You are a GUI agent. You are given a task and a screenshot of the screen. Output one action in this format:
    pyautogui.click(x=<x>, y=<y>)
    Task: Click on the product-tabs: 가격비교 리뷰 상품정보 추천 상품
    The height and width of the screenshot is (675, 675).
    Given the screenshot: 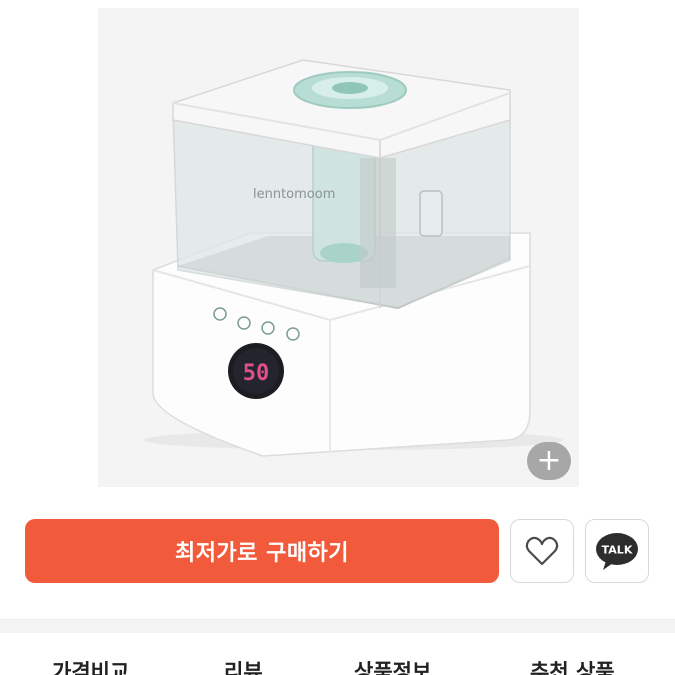 What is the action you would take?
    pyautogui.click(x=337, y=654)
    